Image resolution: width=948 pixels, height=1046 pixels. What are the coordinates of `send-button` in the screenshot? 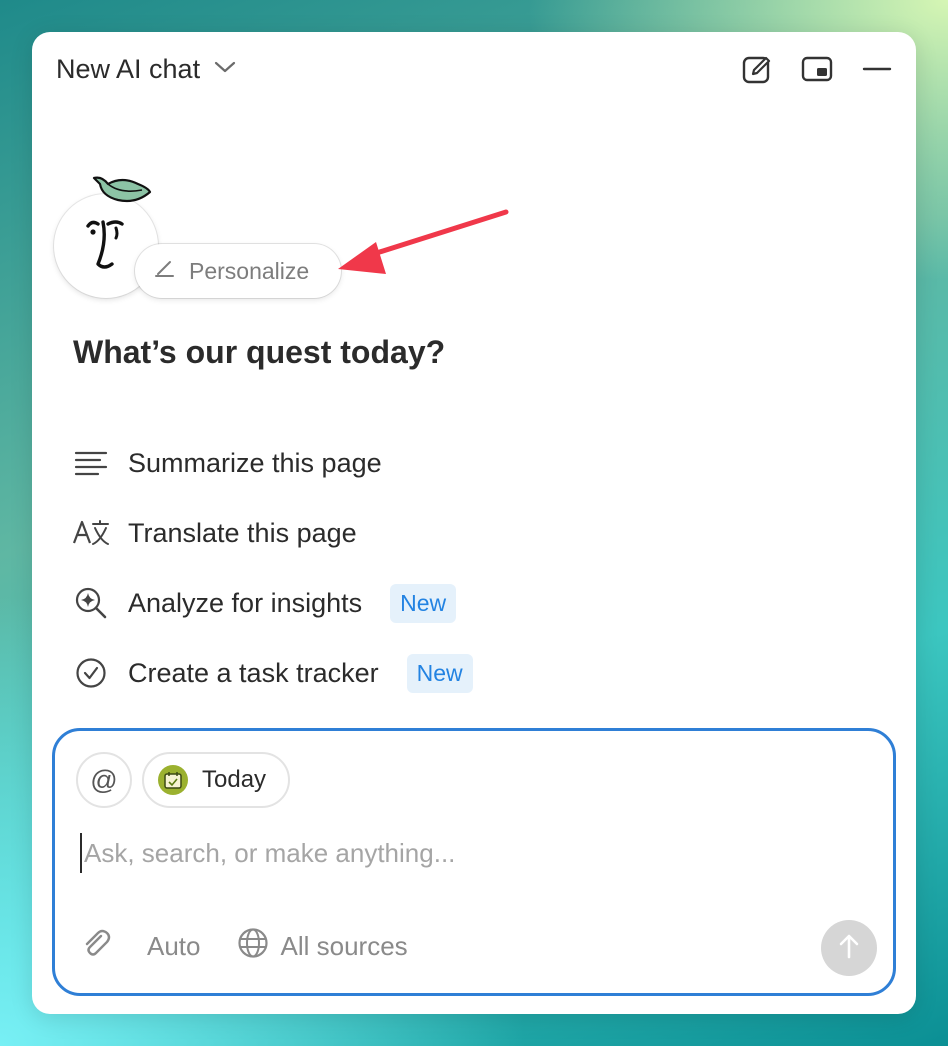 It's located at (849, 948).